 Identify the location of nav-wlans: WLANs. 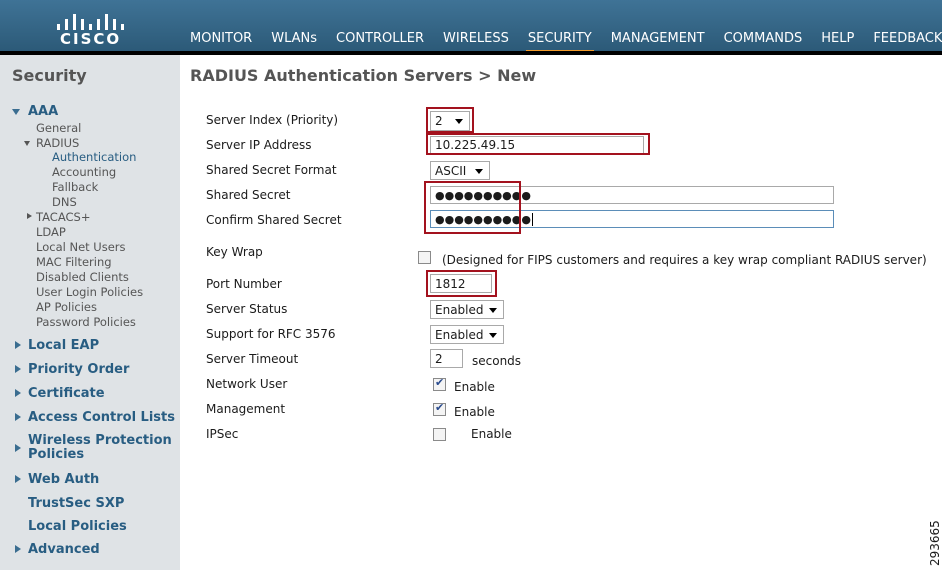
(294, 41).